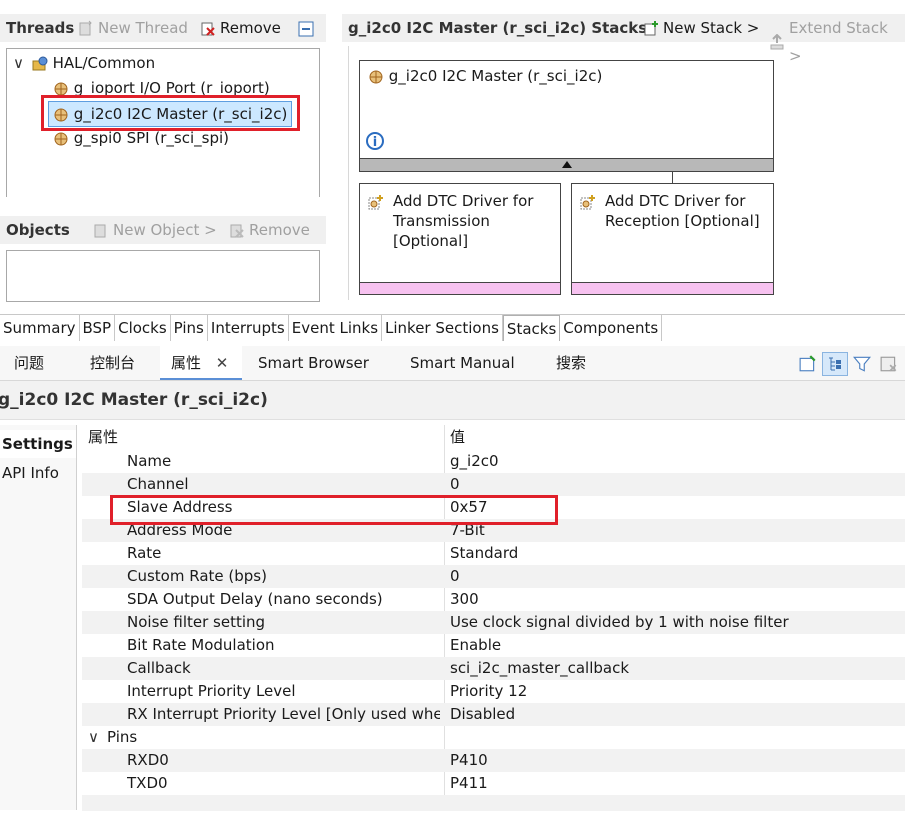 This screenshot has height=813, width=905. What do you see at coordinates (493, 737) in the screenshot?
I see `property-group-pins: ∨ Pins` at bounding box center [493, 737].